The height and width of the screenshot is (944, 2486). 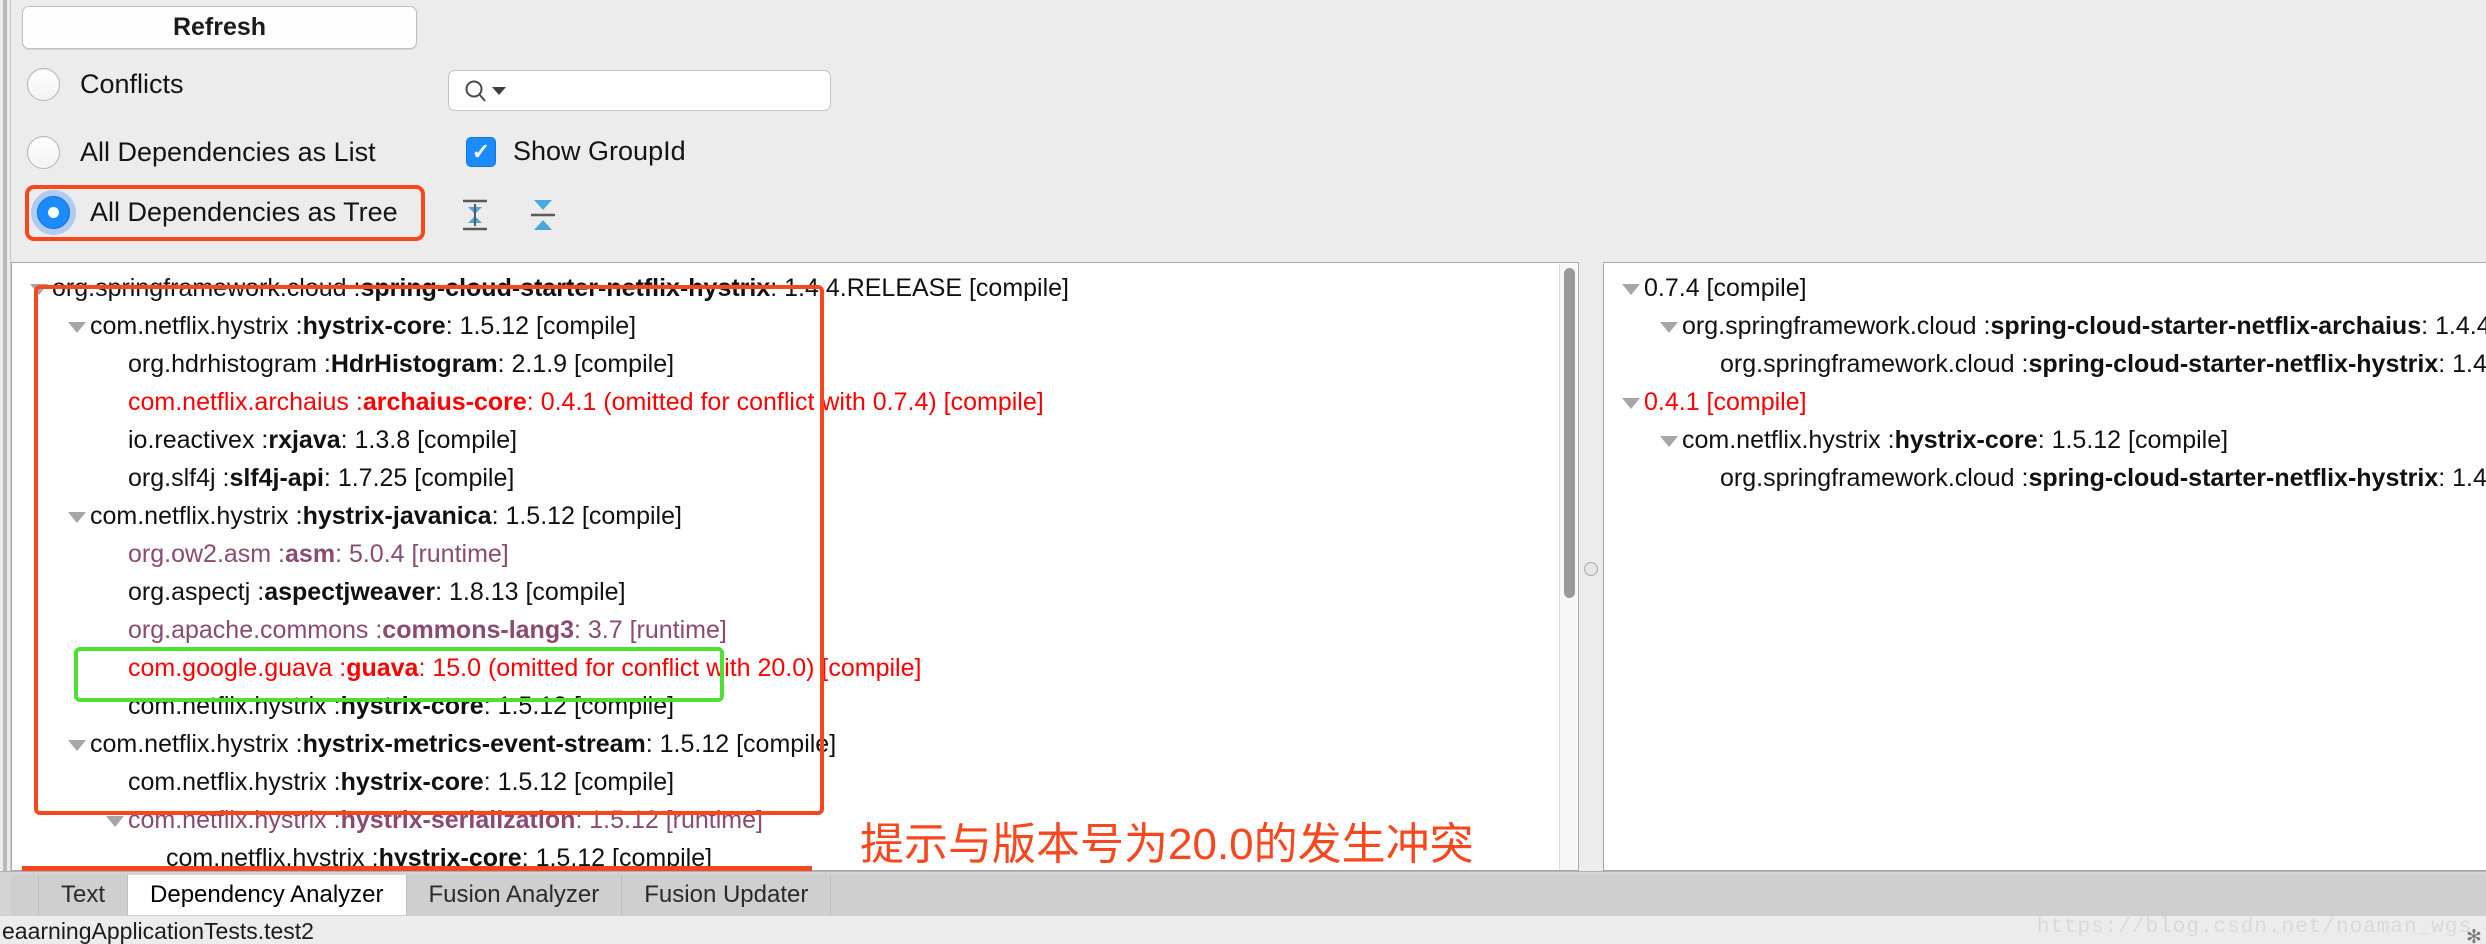 What do you see at coordinates (229, 363) in the screenshot?
I see `coordinate-text: org.hdrhistogram :` at bounding box center [229, 363].